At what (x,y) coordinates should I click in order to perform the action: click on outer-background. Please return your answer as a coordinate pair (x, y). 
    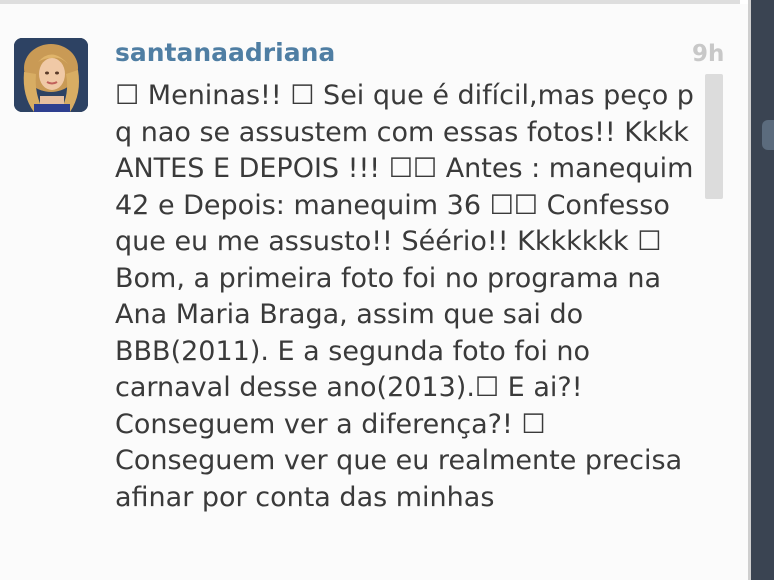
    Looking at the image, I should click on (762, 290).